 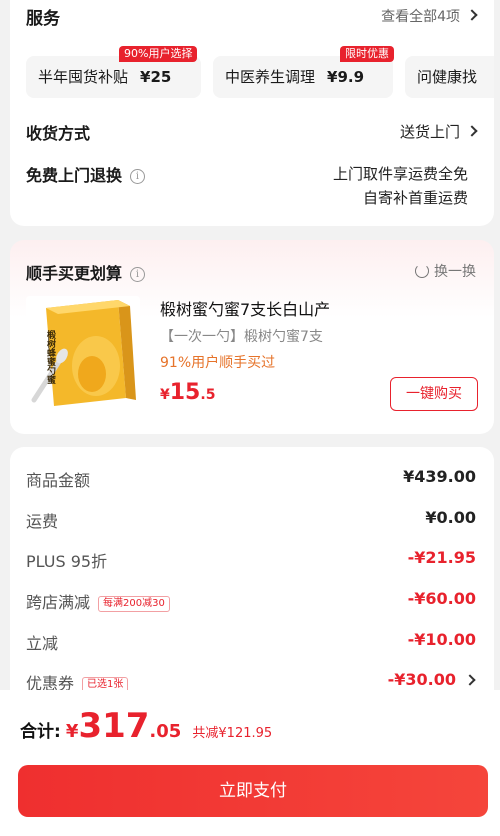 I want to click on amount-row-cross-store: 跨店满减 每满200减30 -¥60.00, so click(x=251, y=601).